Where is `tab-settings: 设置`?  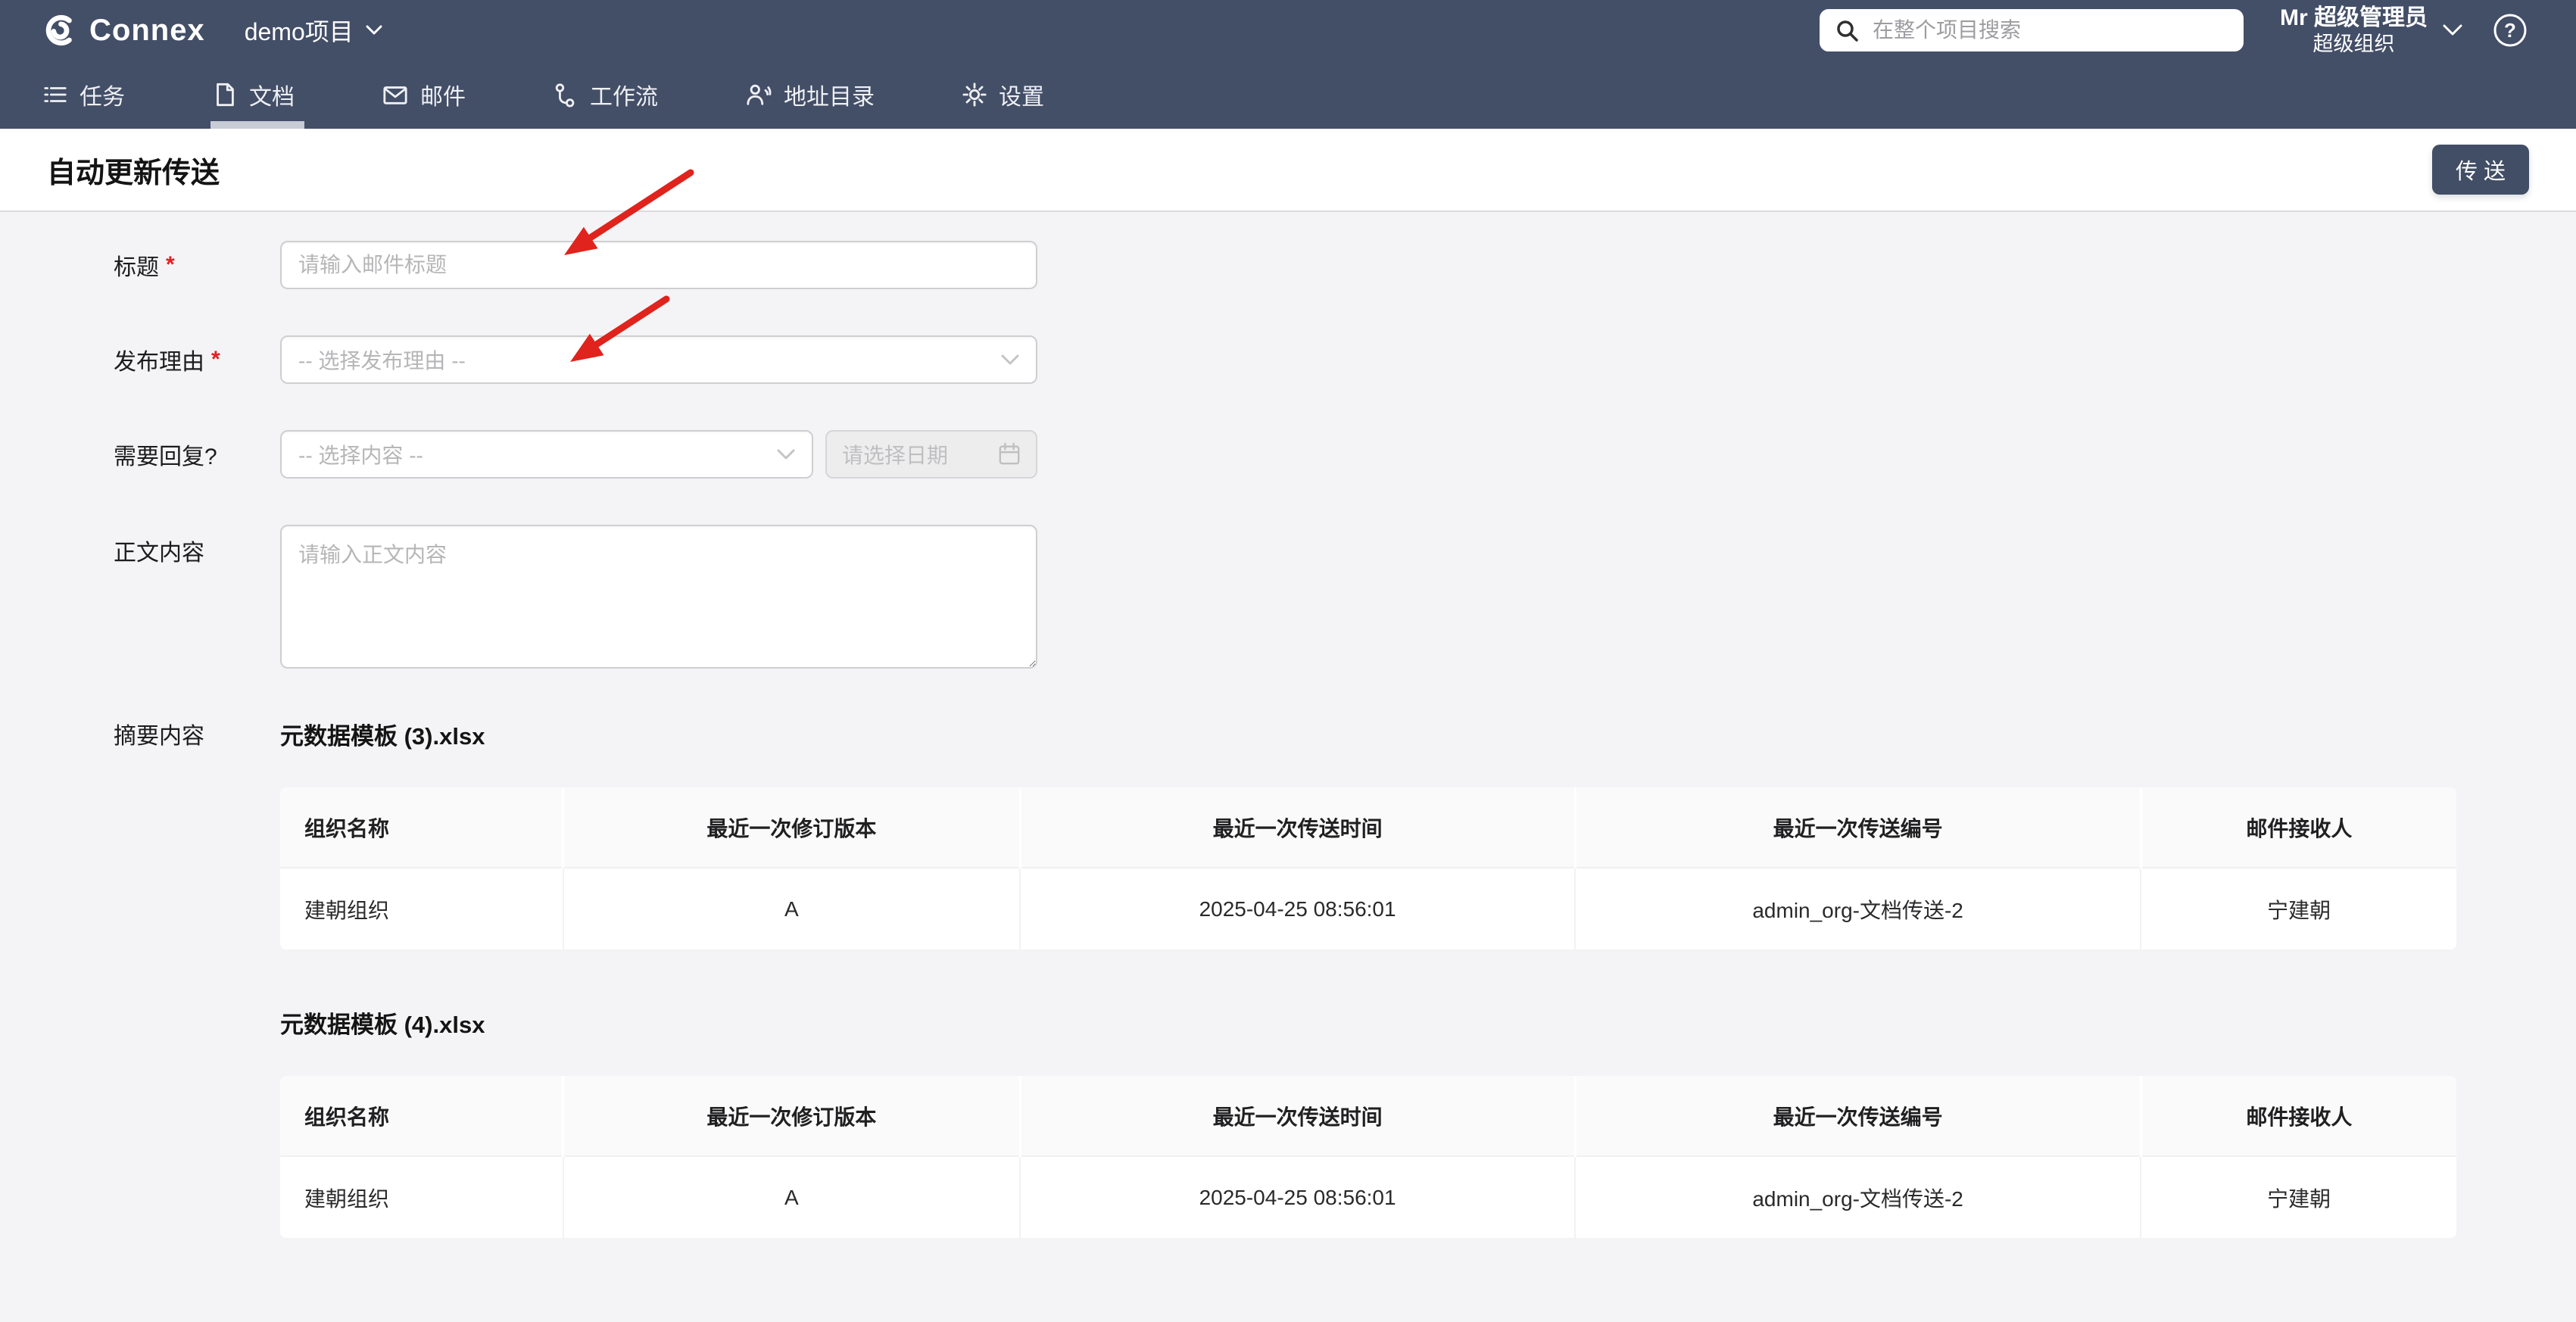
tab-settings: 设置 is located at coordinates (1003, 95).